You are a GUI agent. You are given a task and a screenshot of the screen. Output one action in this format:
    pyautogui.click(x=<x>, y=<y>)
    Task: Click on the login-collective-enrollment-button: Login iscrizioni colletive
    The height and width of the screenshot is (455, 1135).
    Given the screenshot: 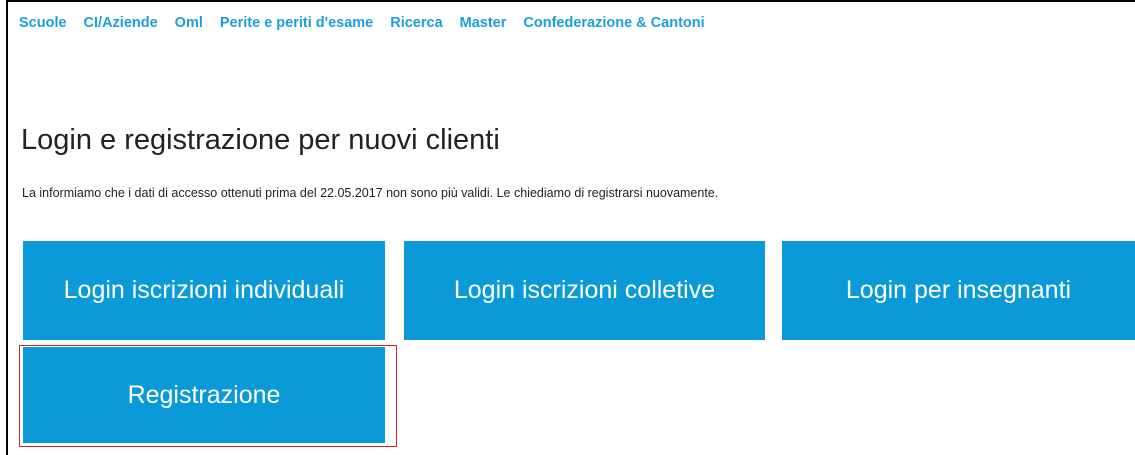 What is the action you would take?
    pyautogui.click(x=584, y=290)
    